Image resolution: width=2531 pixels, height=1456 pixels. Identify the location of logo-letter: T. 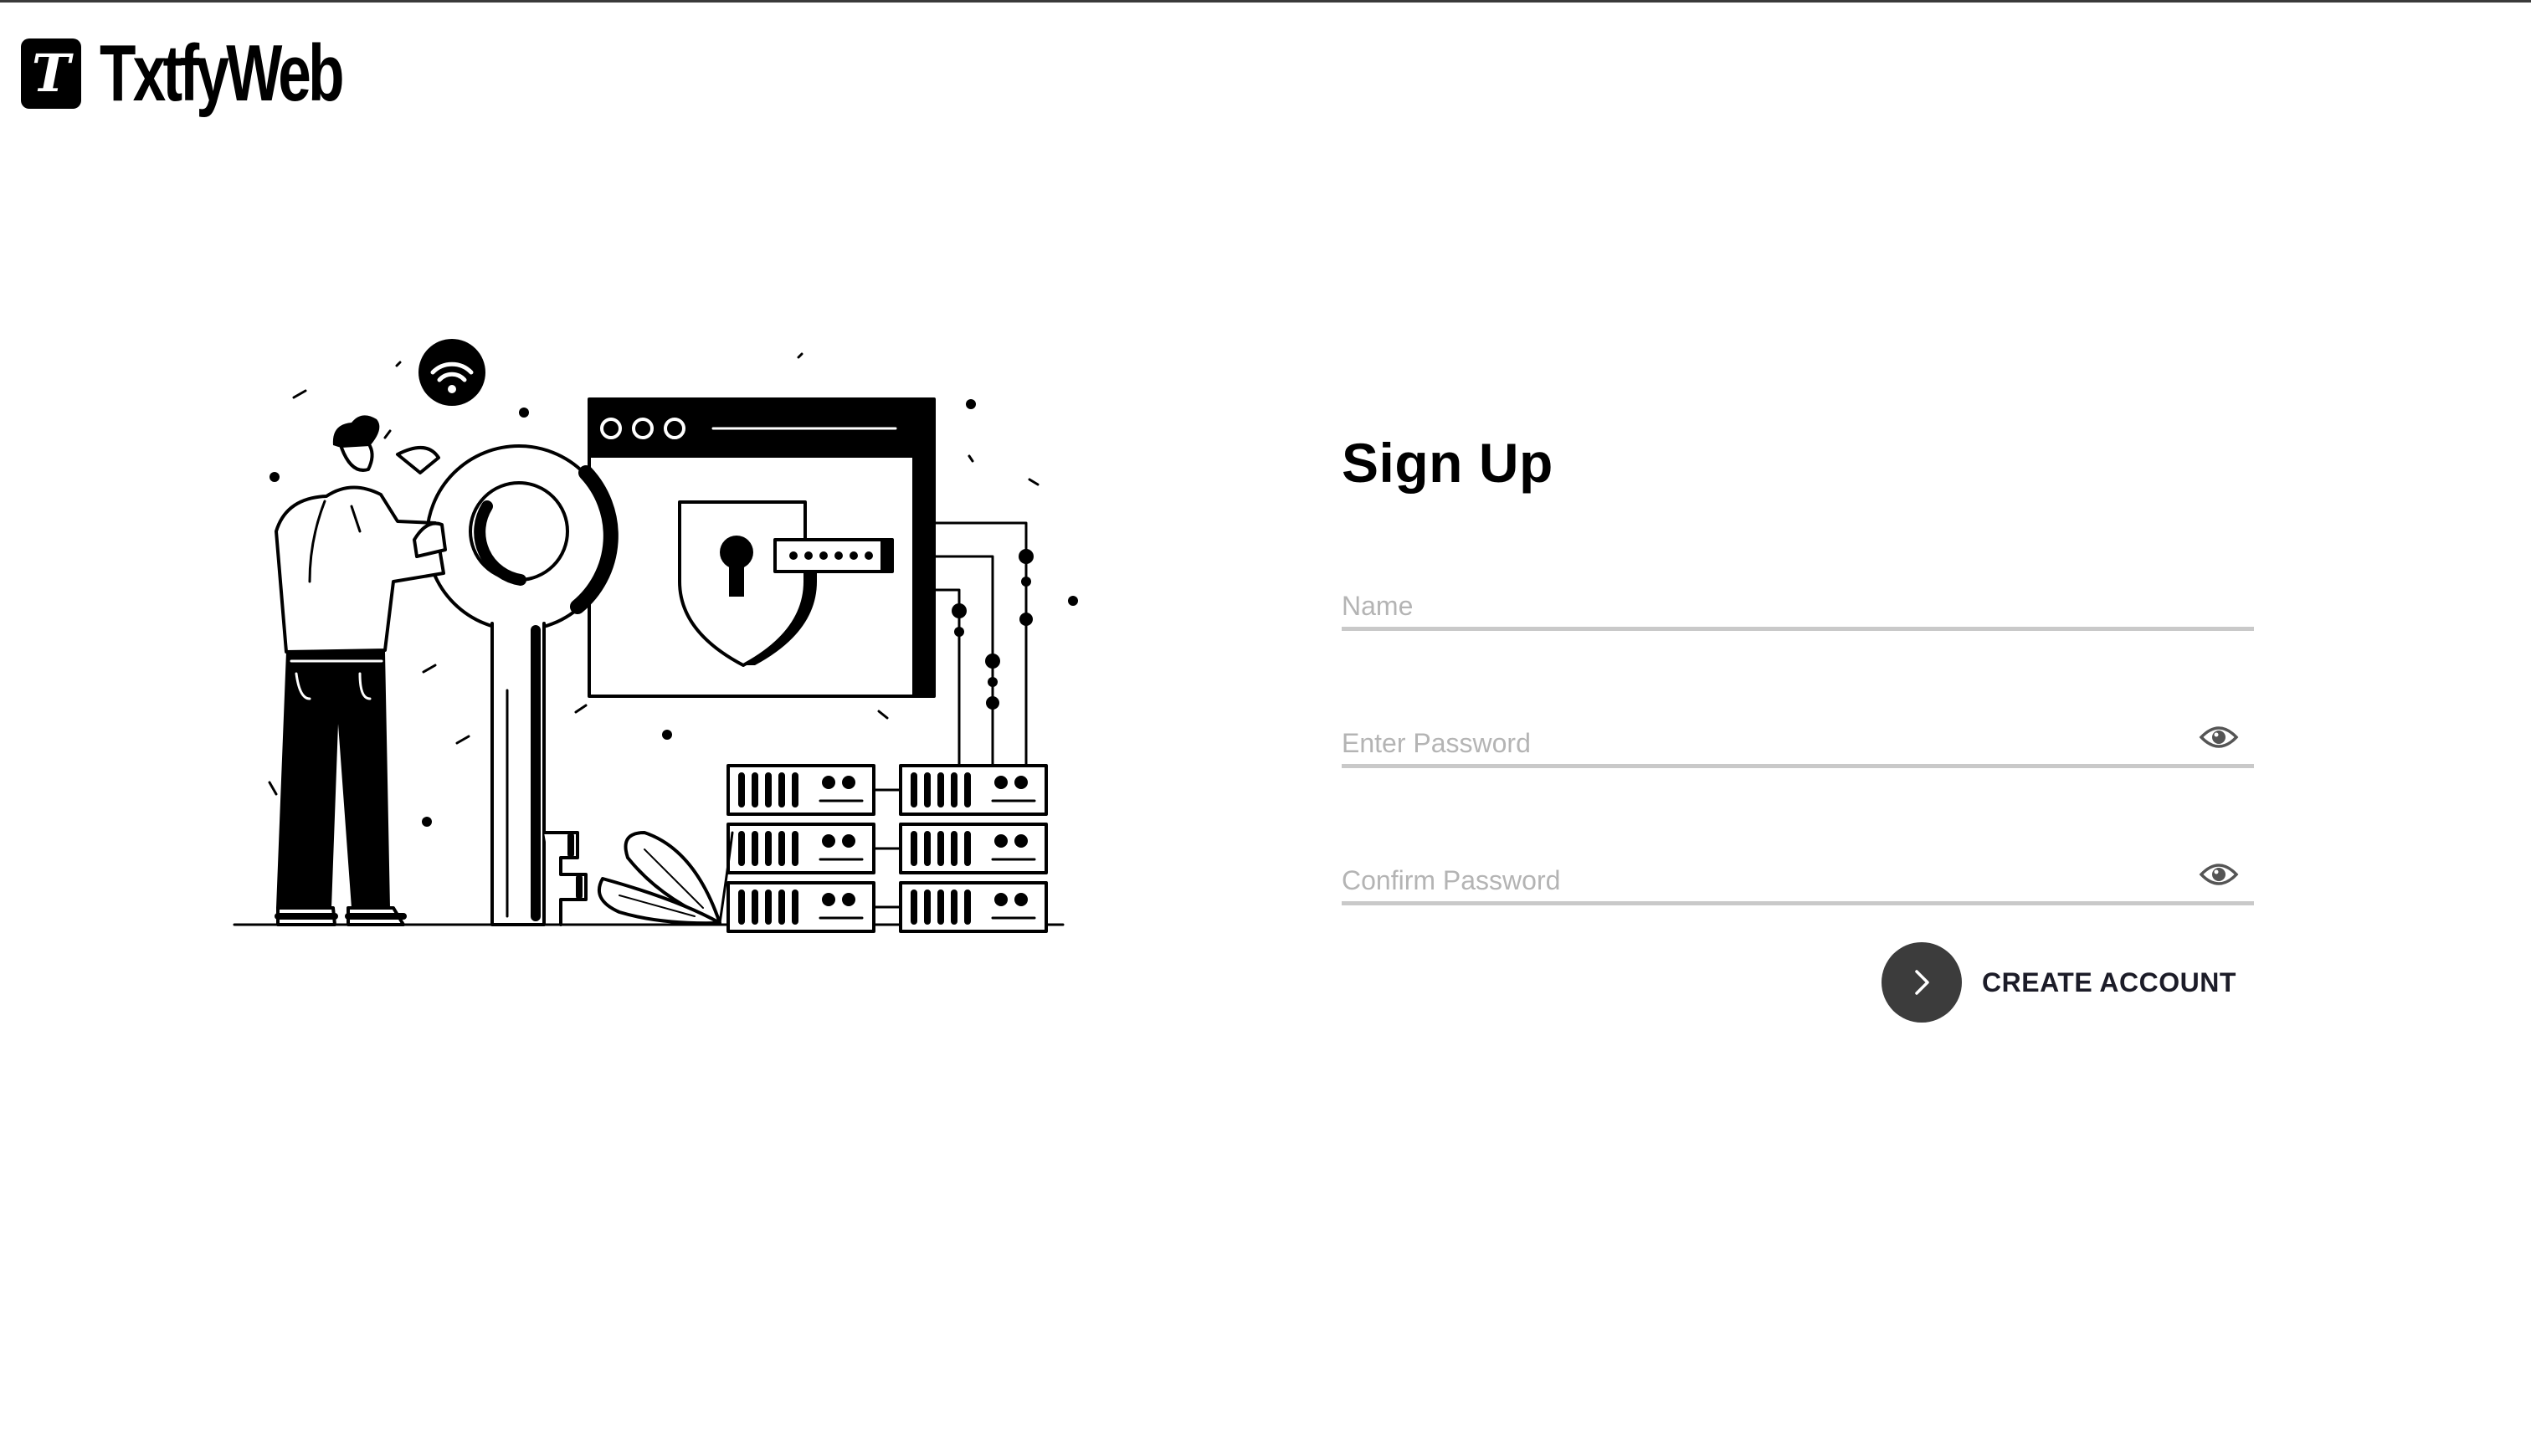
(51, 73).